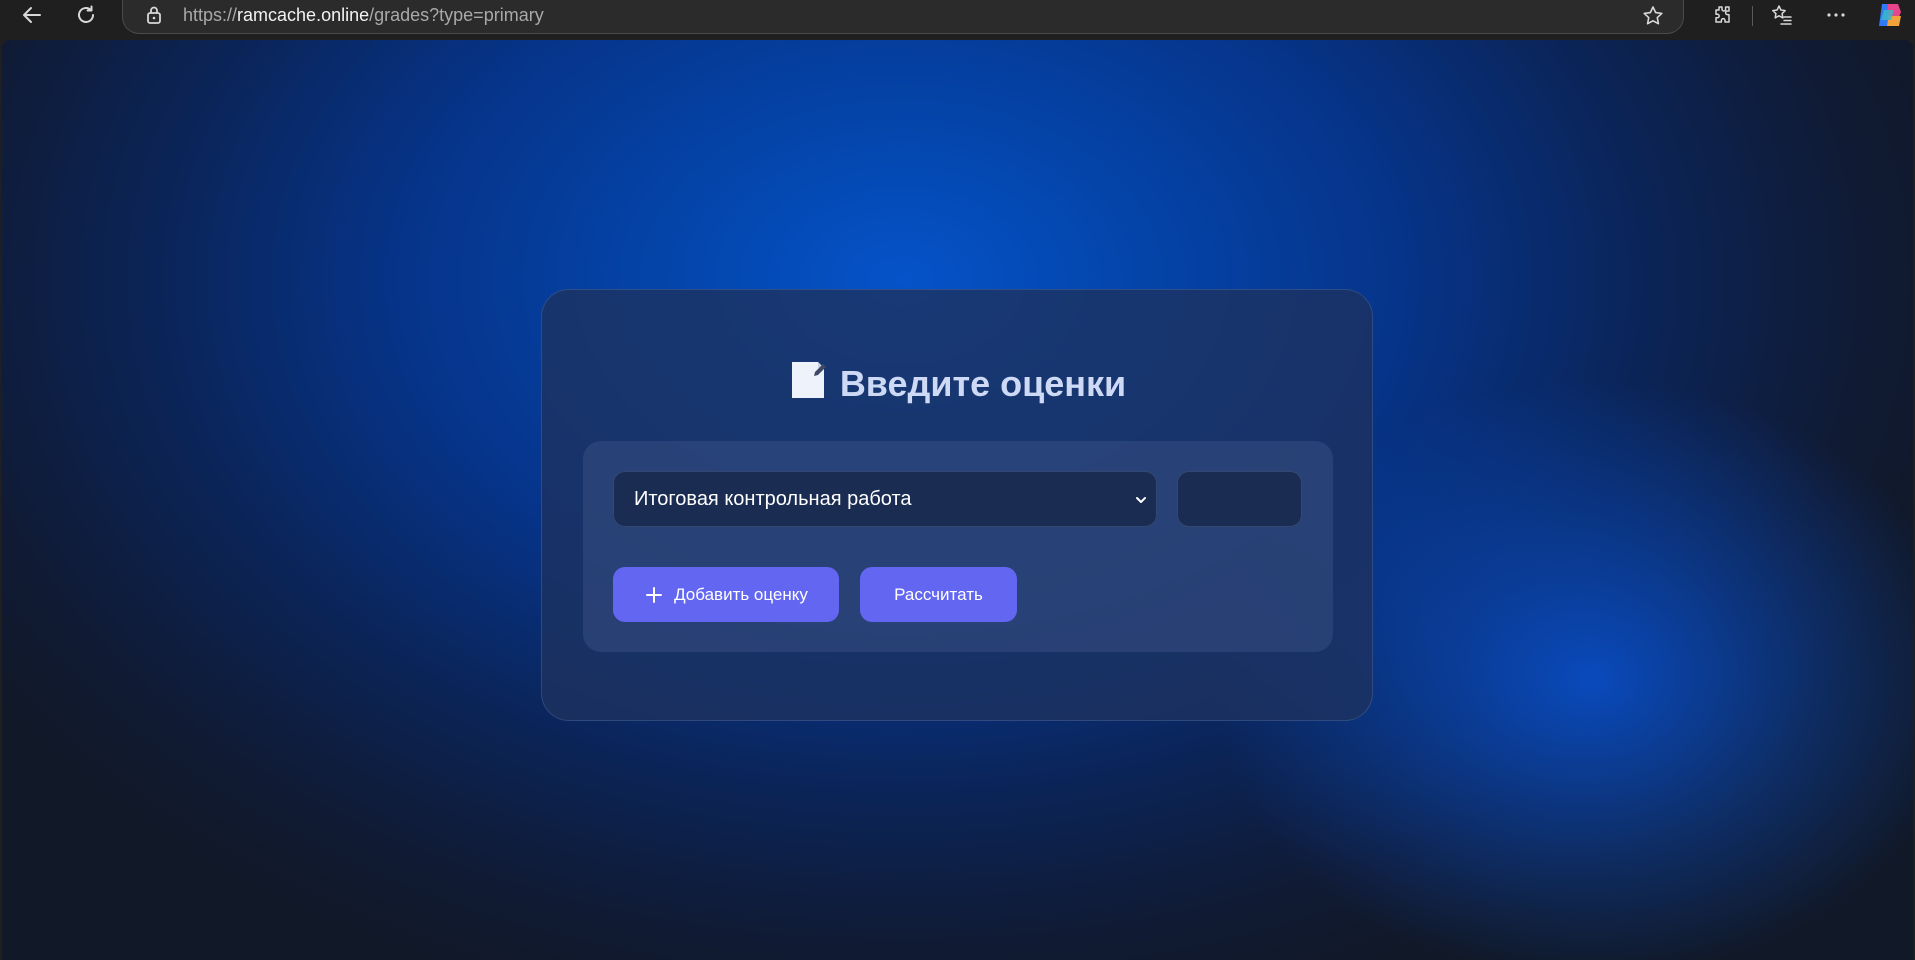 This screenshot has width=1915, height=960. I want to click on calculate-label: Рассчитать, so click(938, 594).